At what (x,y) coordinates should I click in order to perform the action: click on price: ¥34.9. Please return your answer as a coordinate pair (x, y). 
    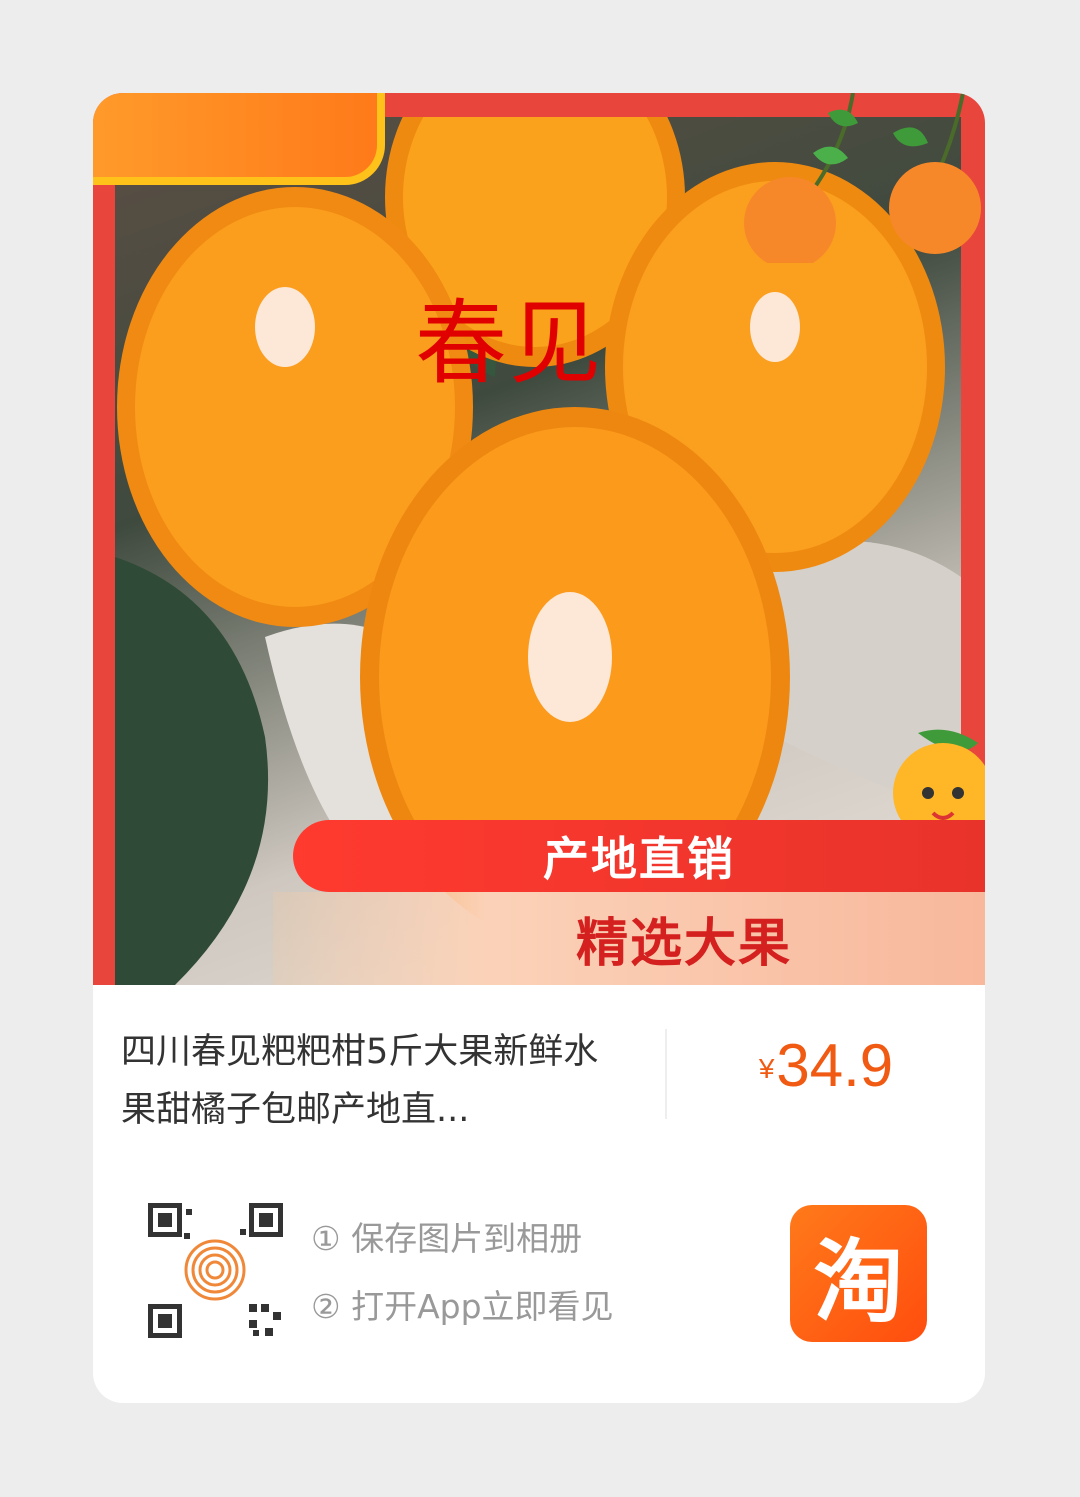
    Looking at the image, I should click on (826, 1065).